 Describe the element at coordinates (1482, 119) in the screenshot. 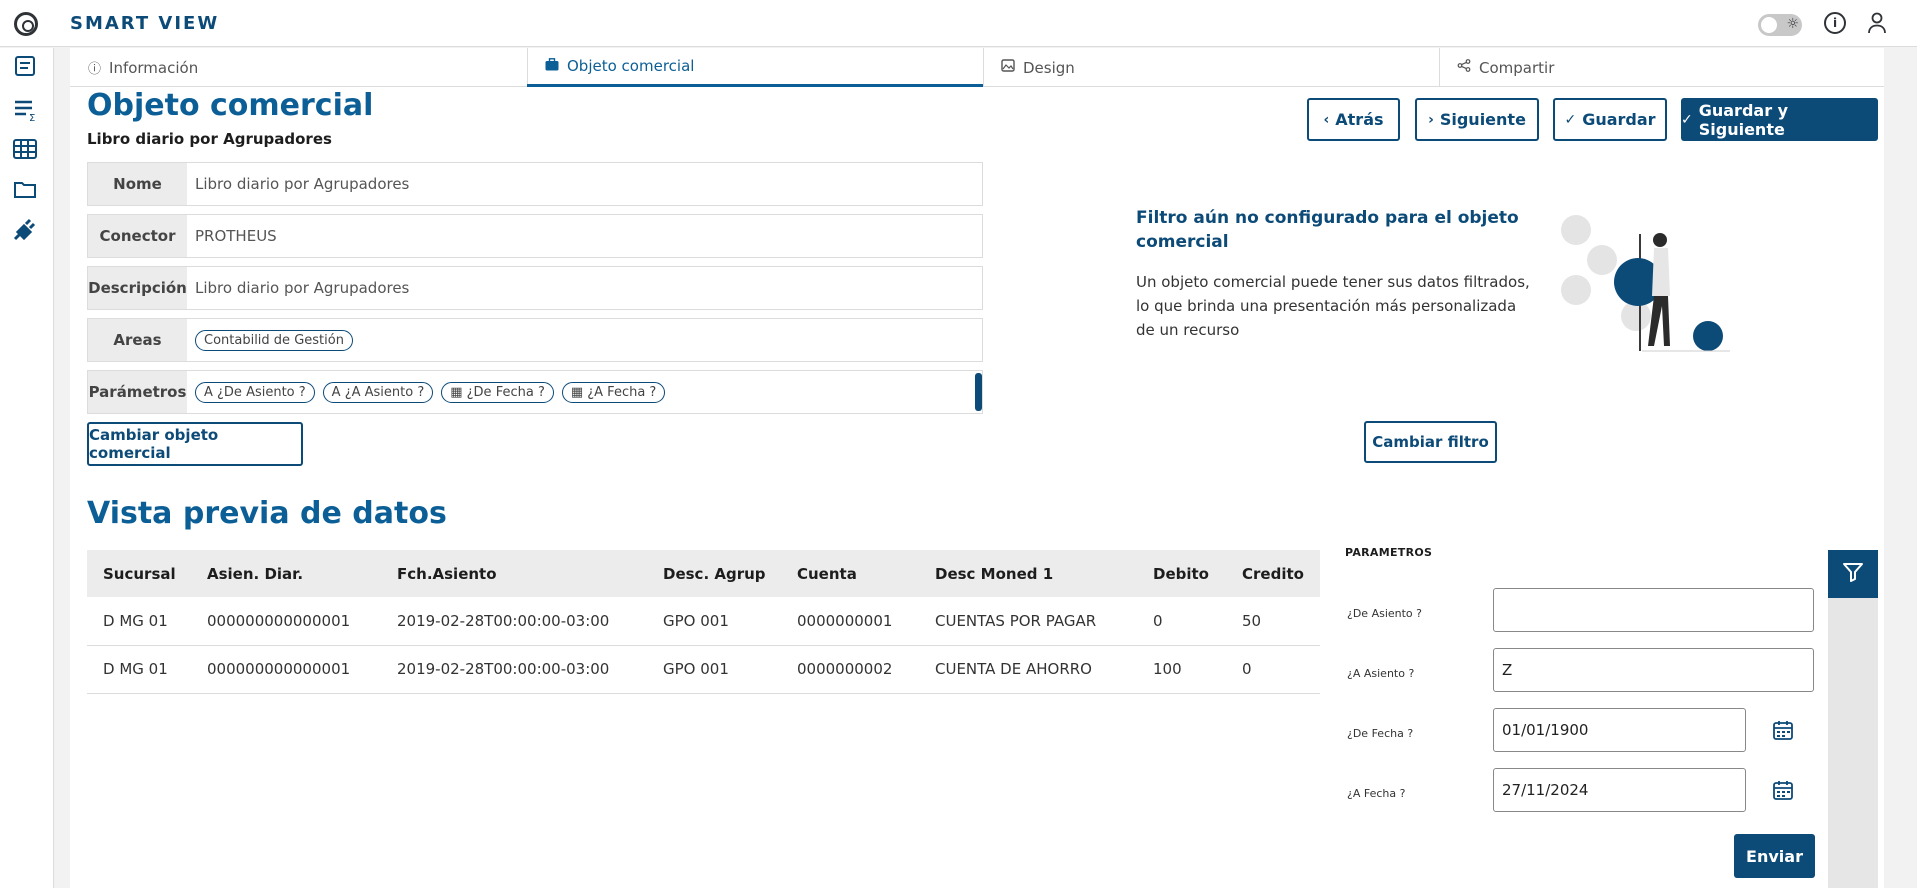

I see `button-label: Siguiente` at that location.